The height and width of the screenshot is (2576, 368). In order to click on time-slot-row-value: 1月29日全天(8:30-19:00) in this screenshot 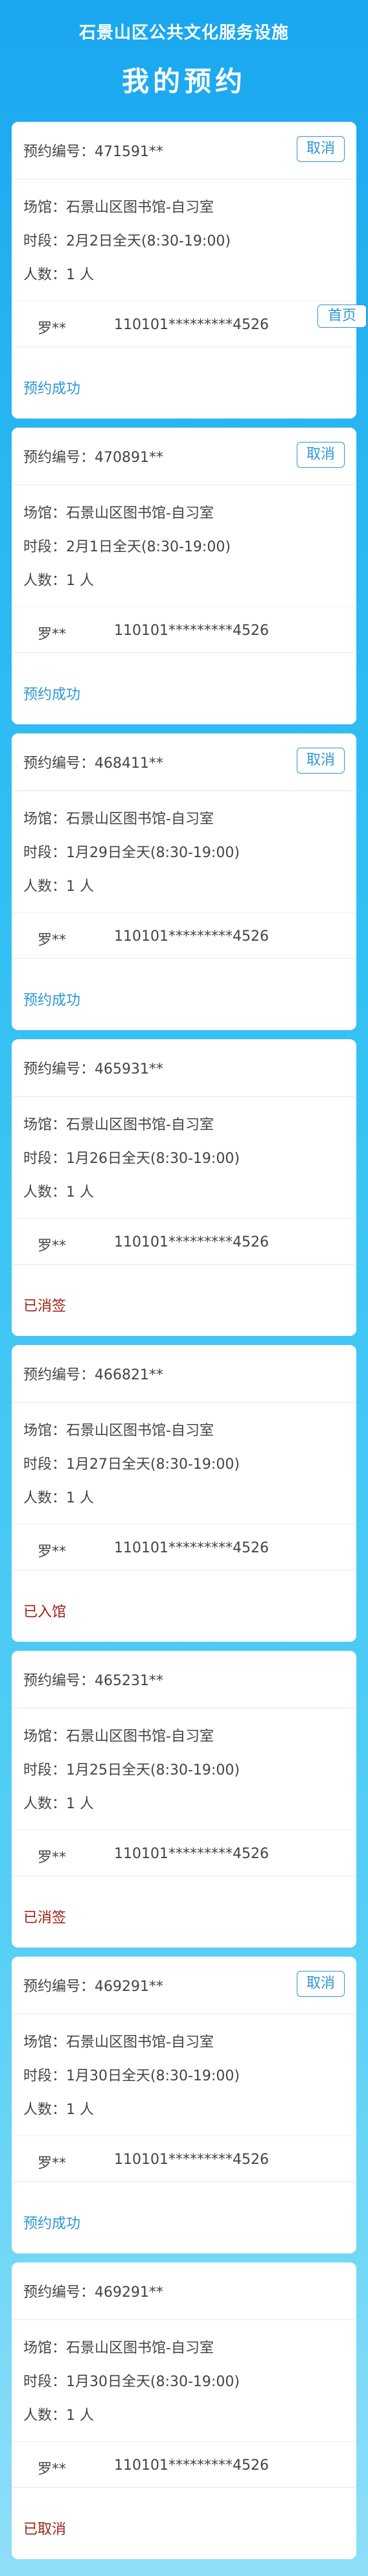, I will do `click(153, 853)`.